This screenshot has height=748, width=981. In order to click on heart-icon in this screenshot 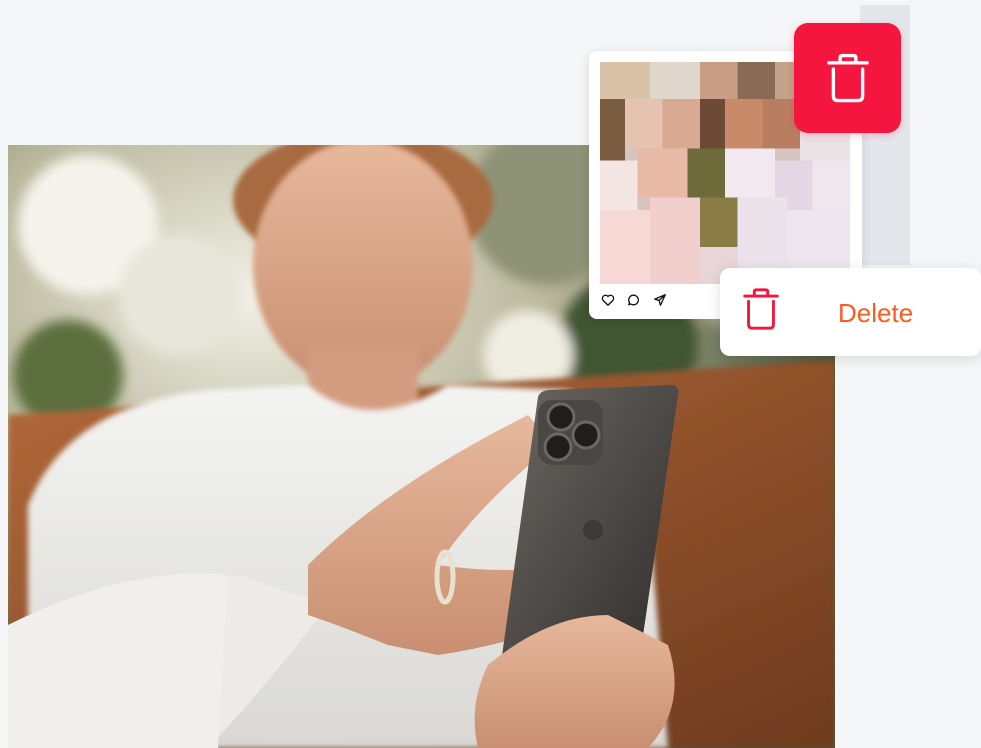, I will do `click(608, 300)`.